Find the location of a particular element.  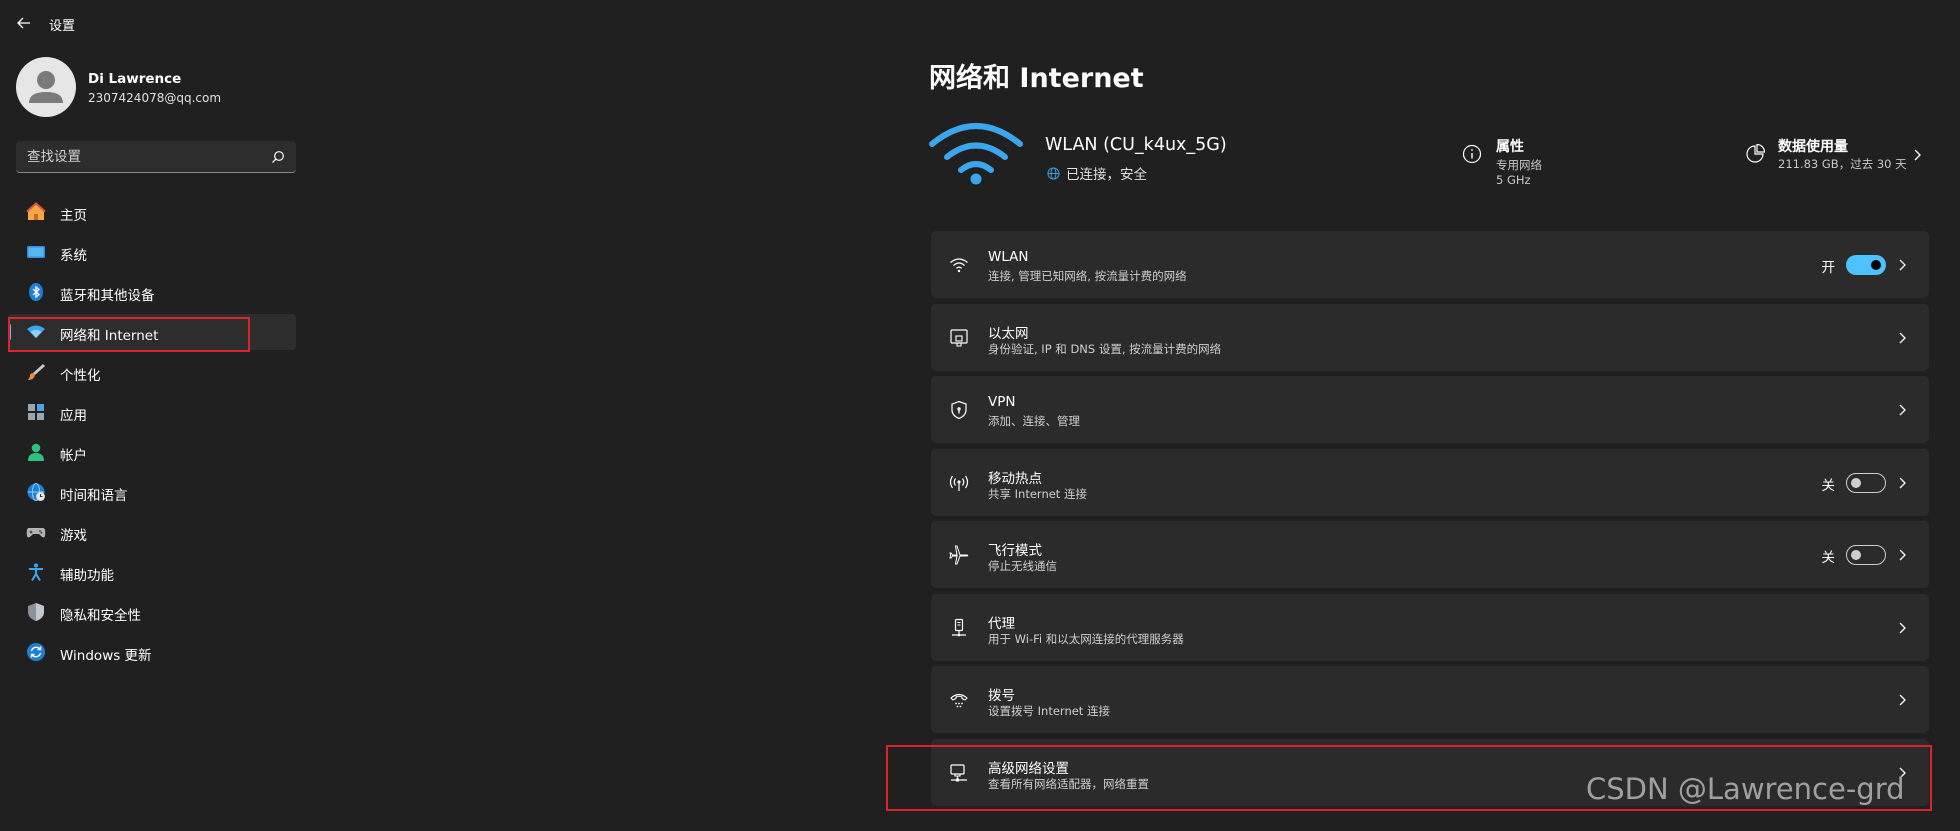

data-usage-title: 数据使用量 is located at coordinates (1813, 147).